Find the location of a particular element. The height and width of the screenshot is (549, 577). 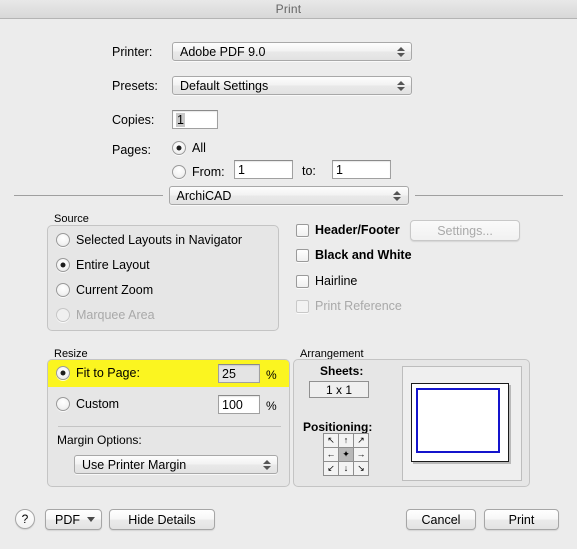

source-option-selected-layouts: Selected Layouts in Navigator is located at coordinates (149, 240).